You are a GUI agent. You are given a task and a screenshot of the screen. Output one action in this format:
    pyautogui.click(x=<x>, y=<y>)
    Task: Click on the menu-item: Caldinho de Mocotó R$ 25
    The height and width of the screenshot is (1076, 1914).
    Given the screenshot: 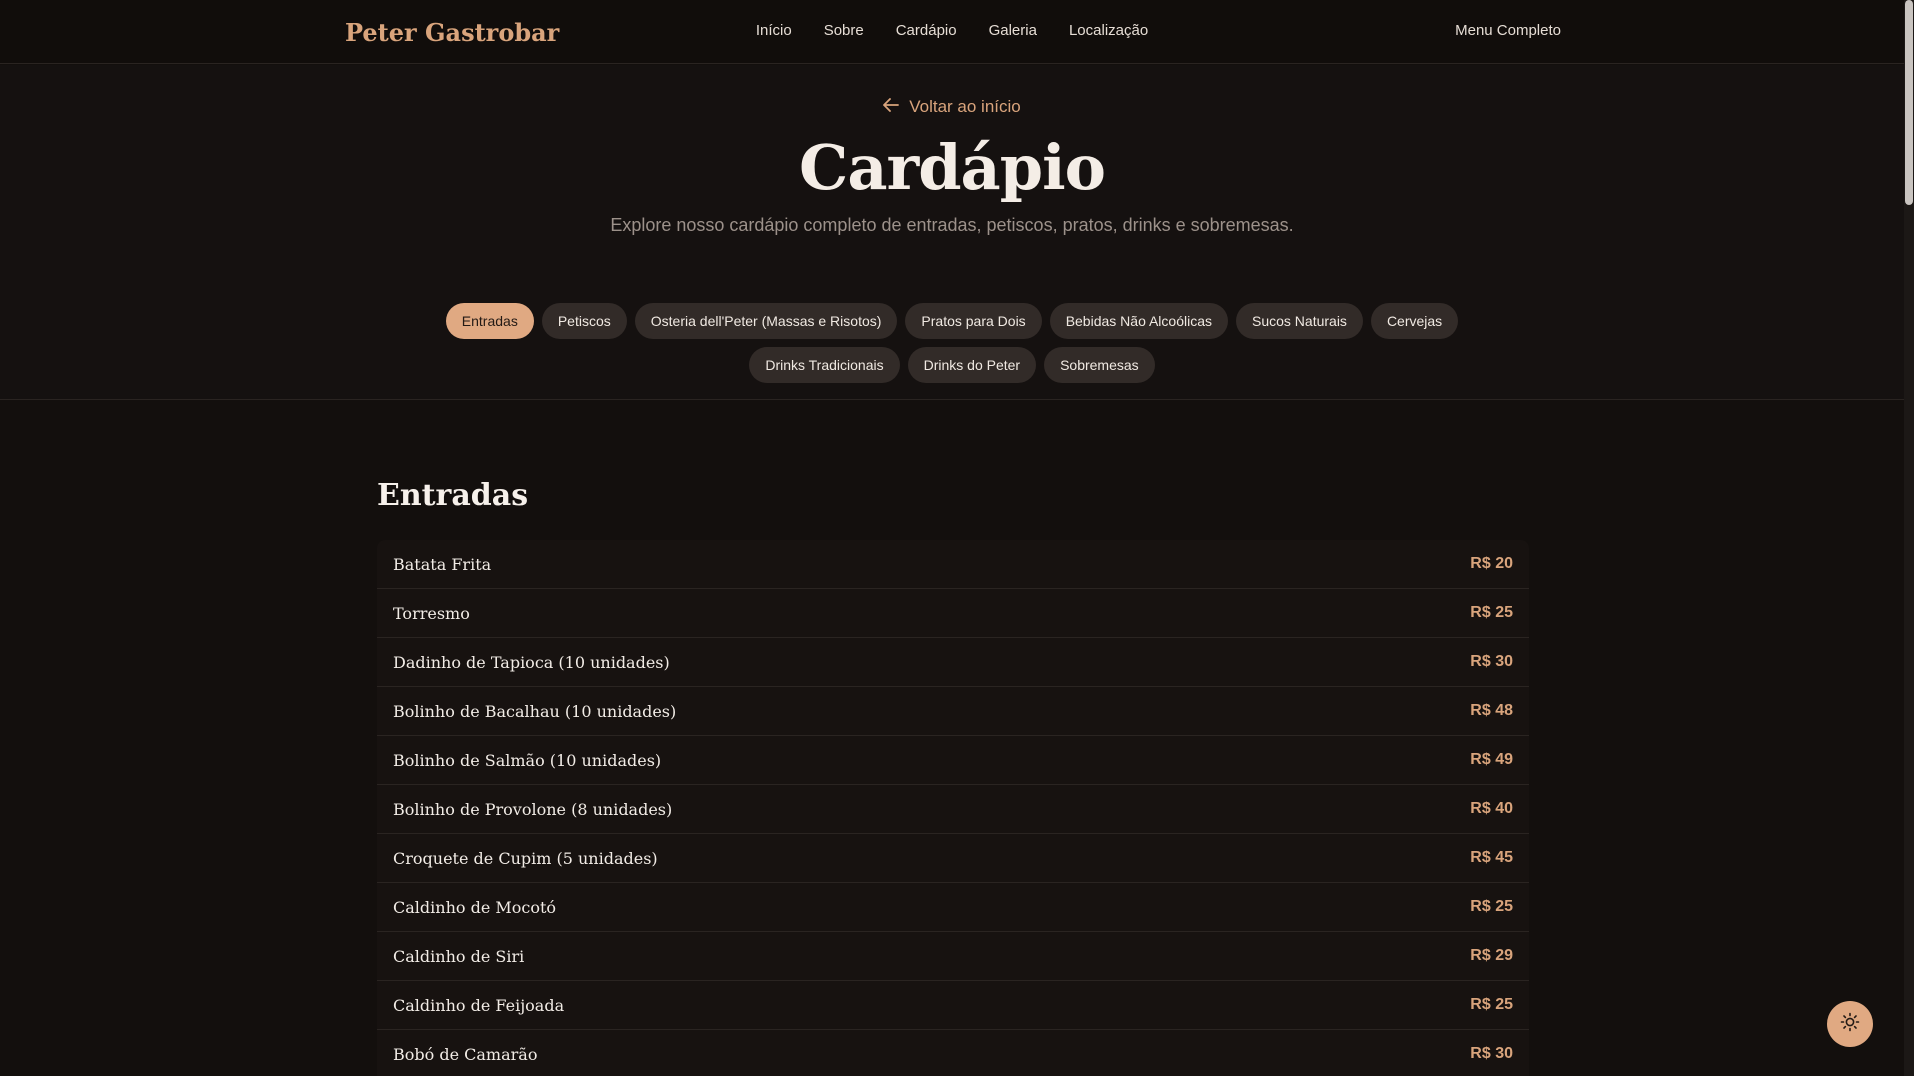 What is the action you would take?
    pyautogui.click(x=953, y=907)
    